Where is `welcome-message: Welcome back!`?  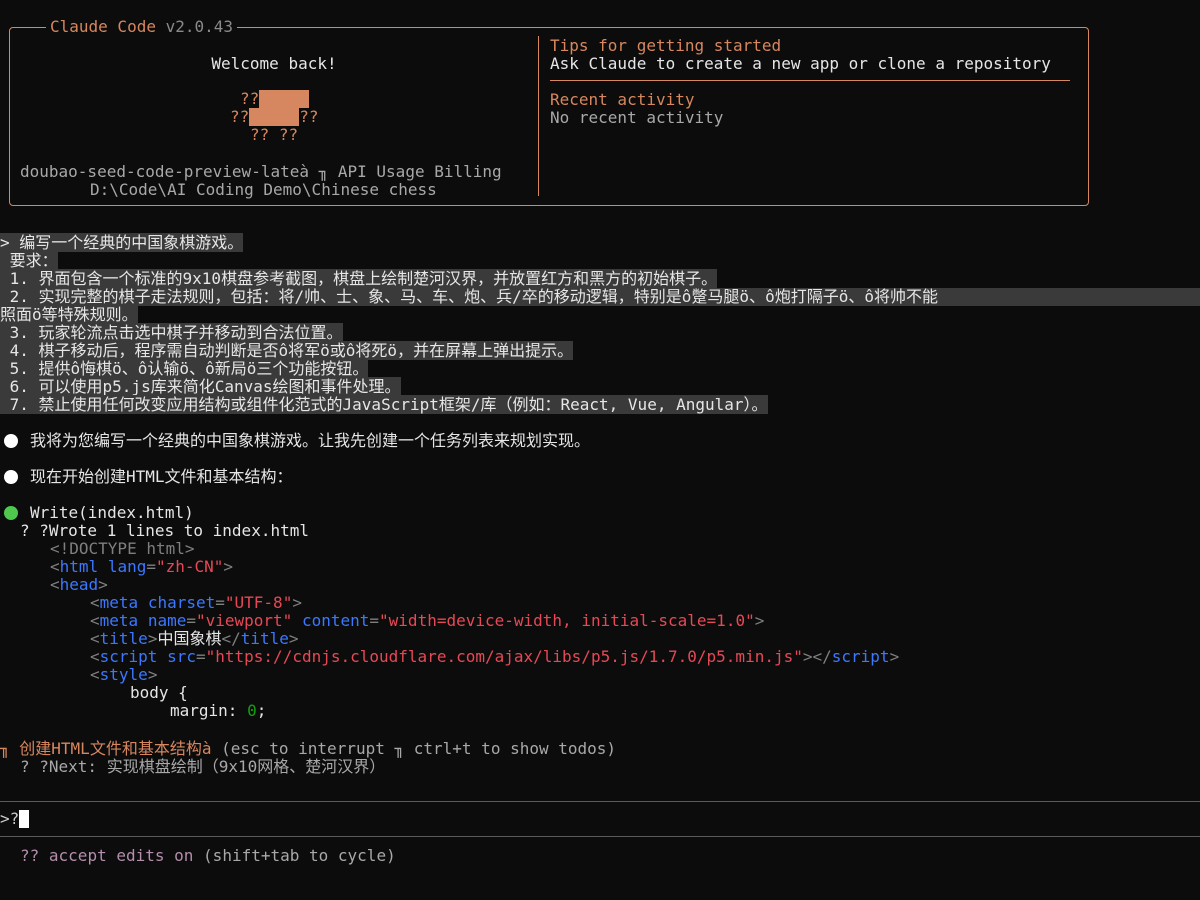
welcome-message: Welcome back! is located at coordinates (274, 63).